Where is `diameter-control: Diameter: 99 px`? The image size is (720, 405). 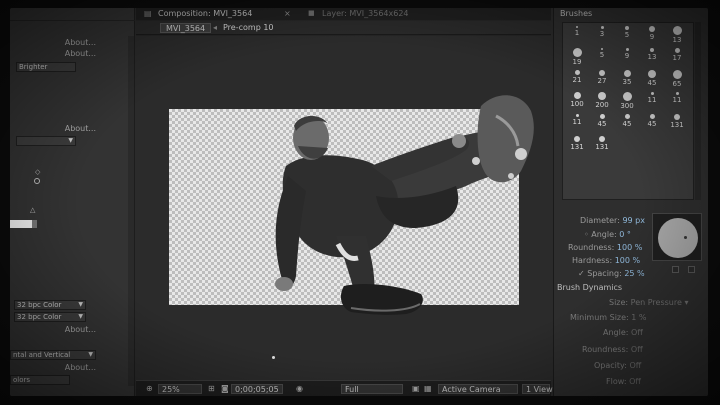
diameter-control: Diameter: 99 px is located at coordinates (612, 220).